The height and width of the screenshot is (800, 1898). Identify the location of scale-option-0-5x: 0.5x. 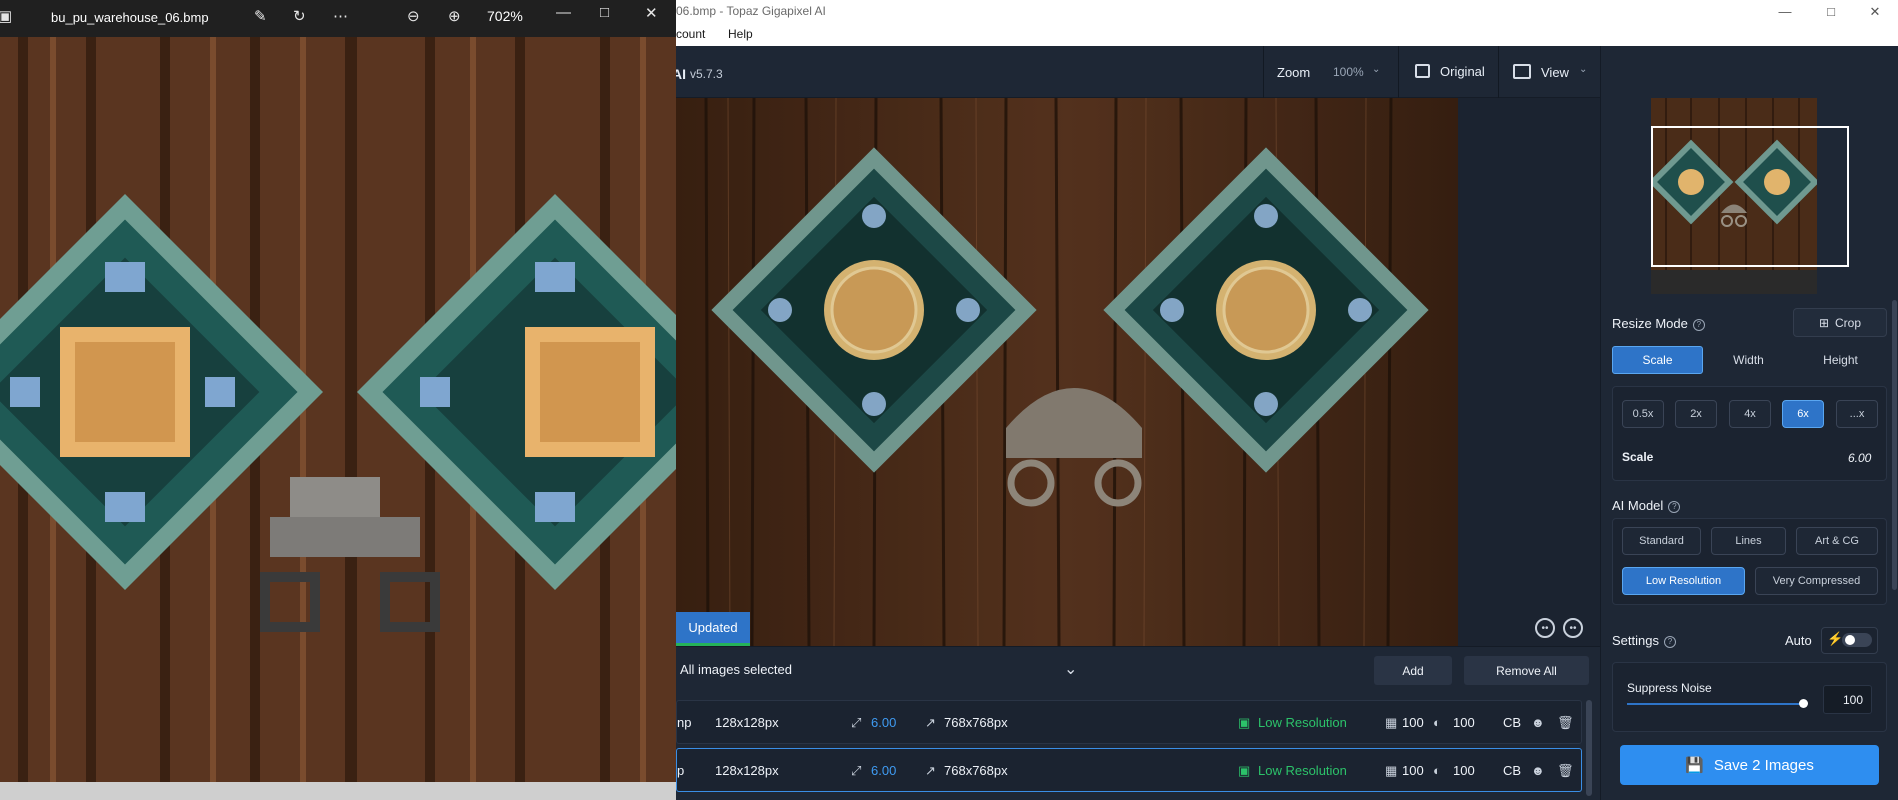
(1643, 414).